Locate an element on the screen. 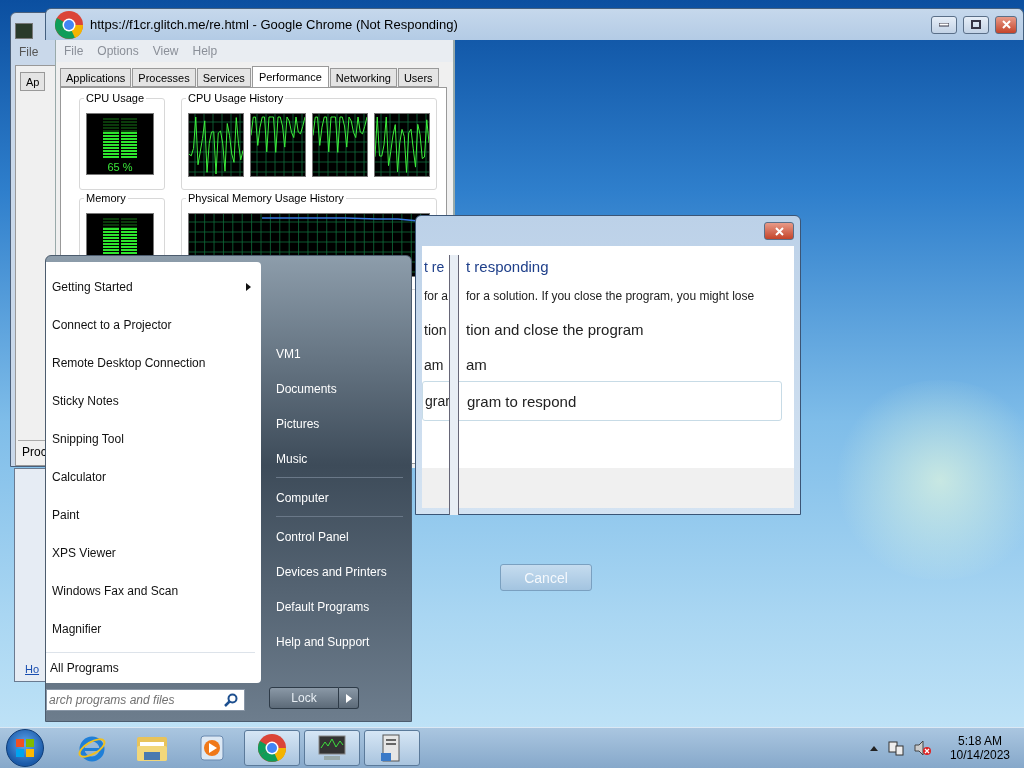  tab: Networking is located at coordinates (363, 77).